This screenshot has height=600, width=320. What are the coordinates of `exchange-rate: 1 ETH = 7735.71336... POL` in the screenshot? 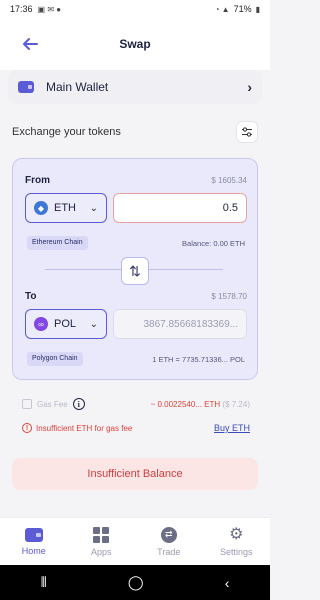 It's located at (198, 359).